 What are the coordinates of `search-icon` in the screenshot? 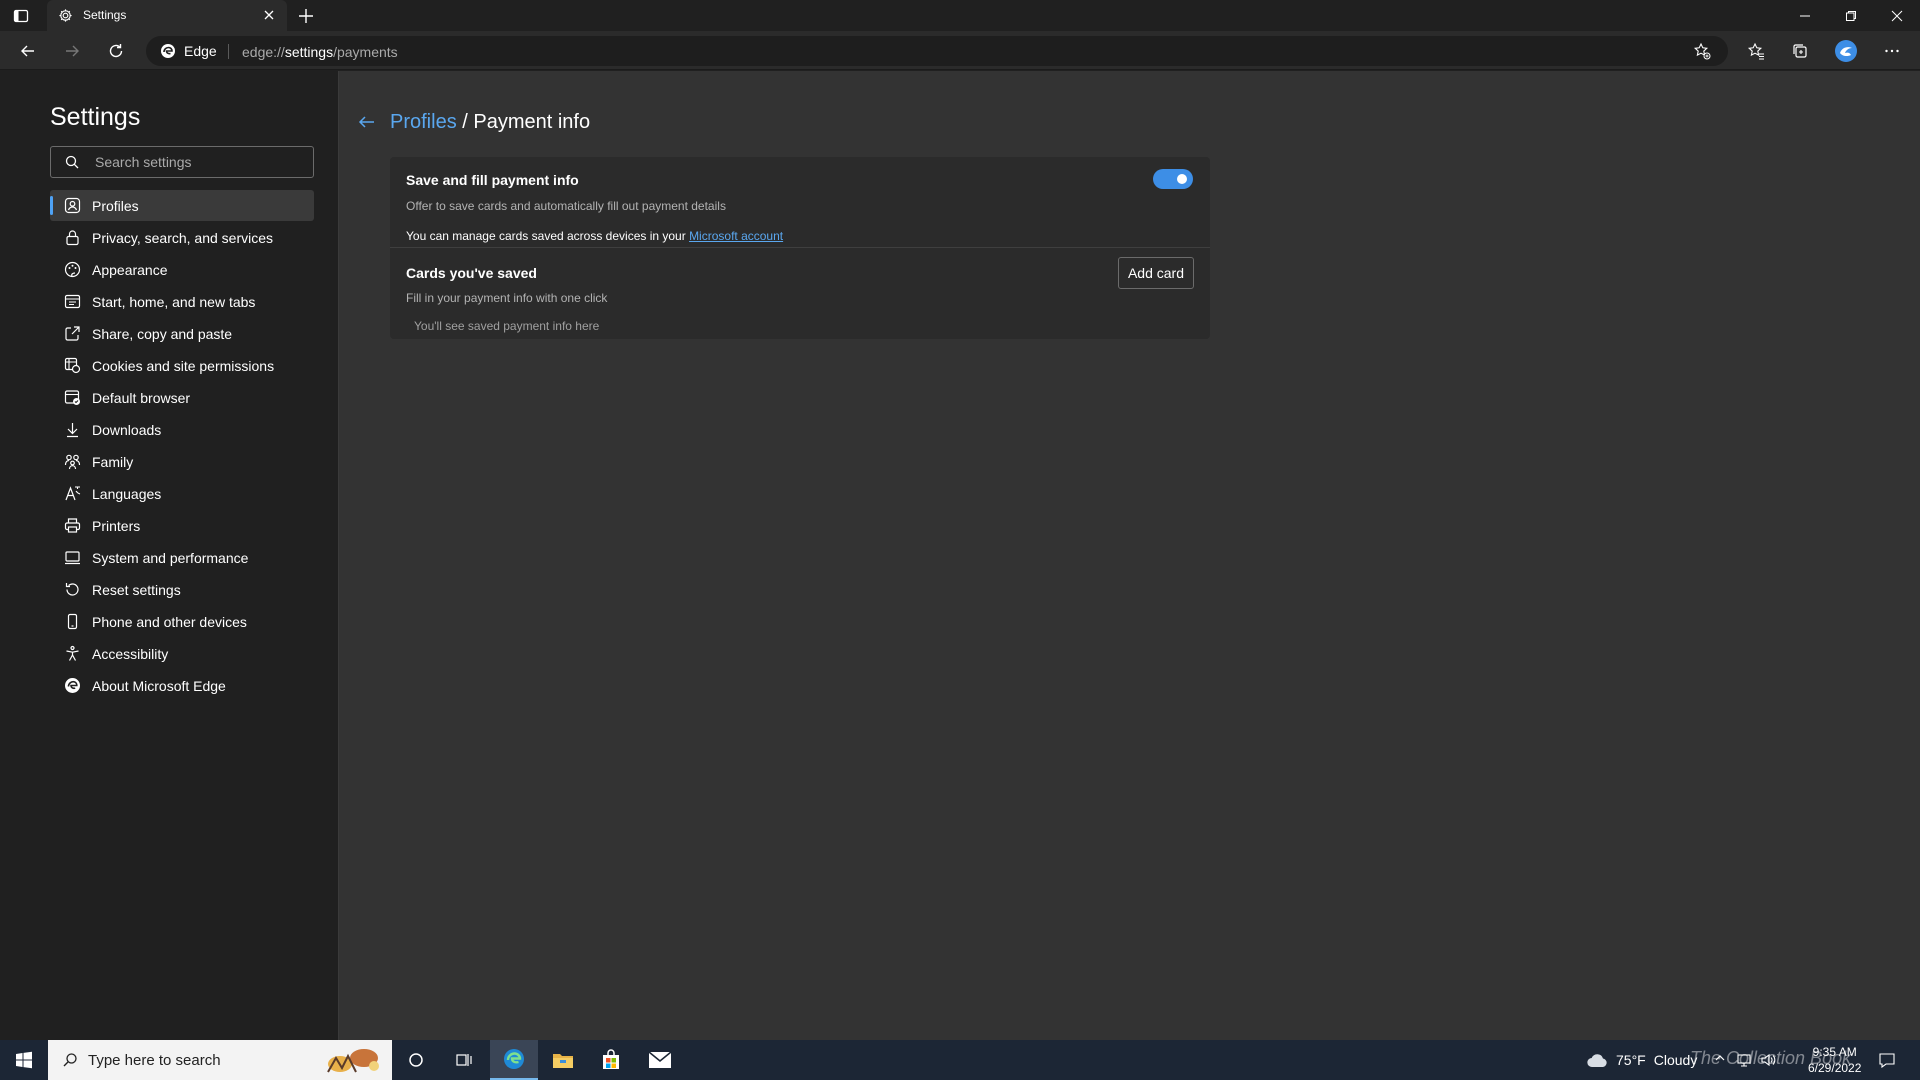 It's located at (72, 162).